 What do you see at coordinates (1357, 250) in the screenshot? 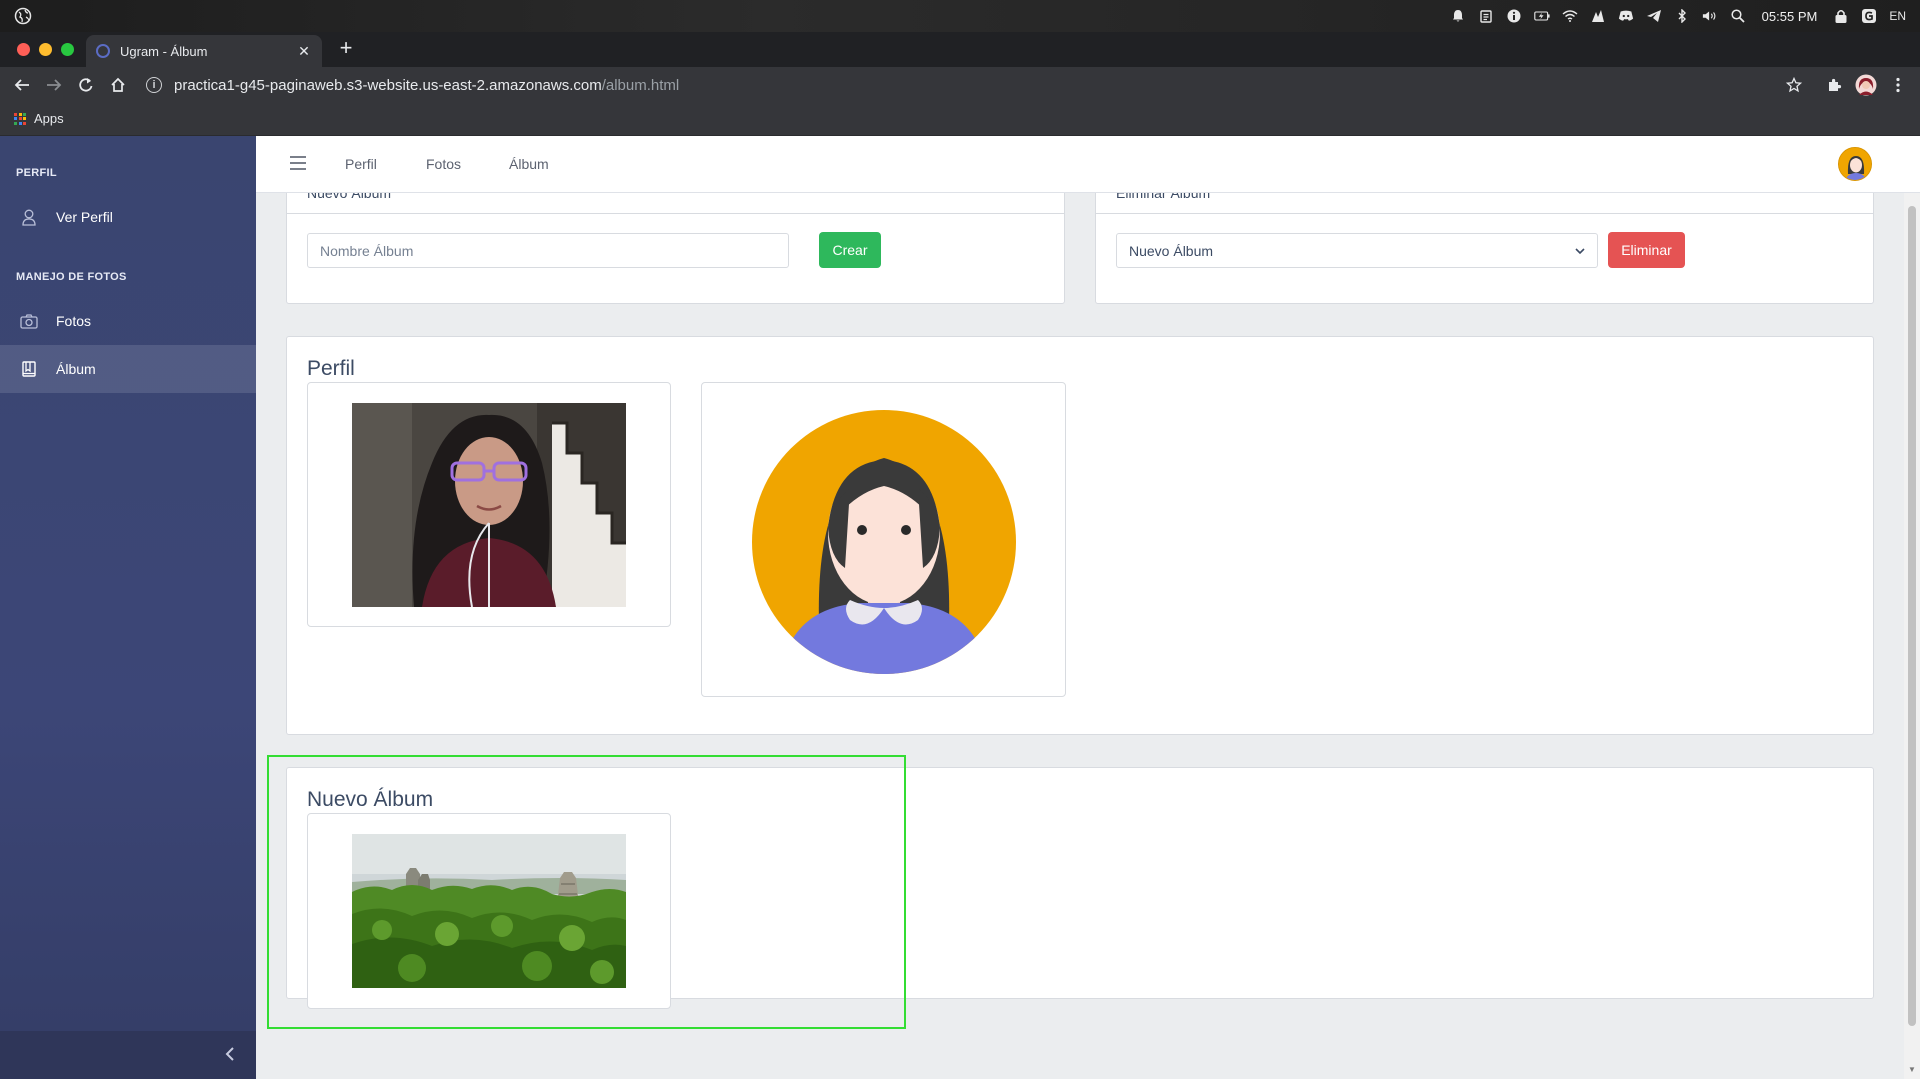
I see `album-select: Nuevo Álbum` at bounding box center [1357, 250].